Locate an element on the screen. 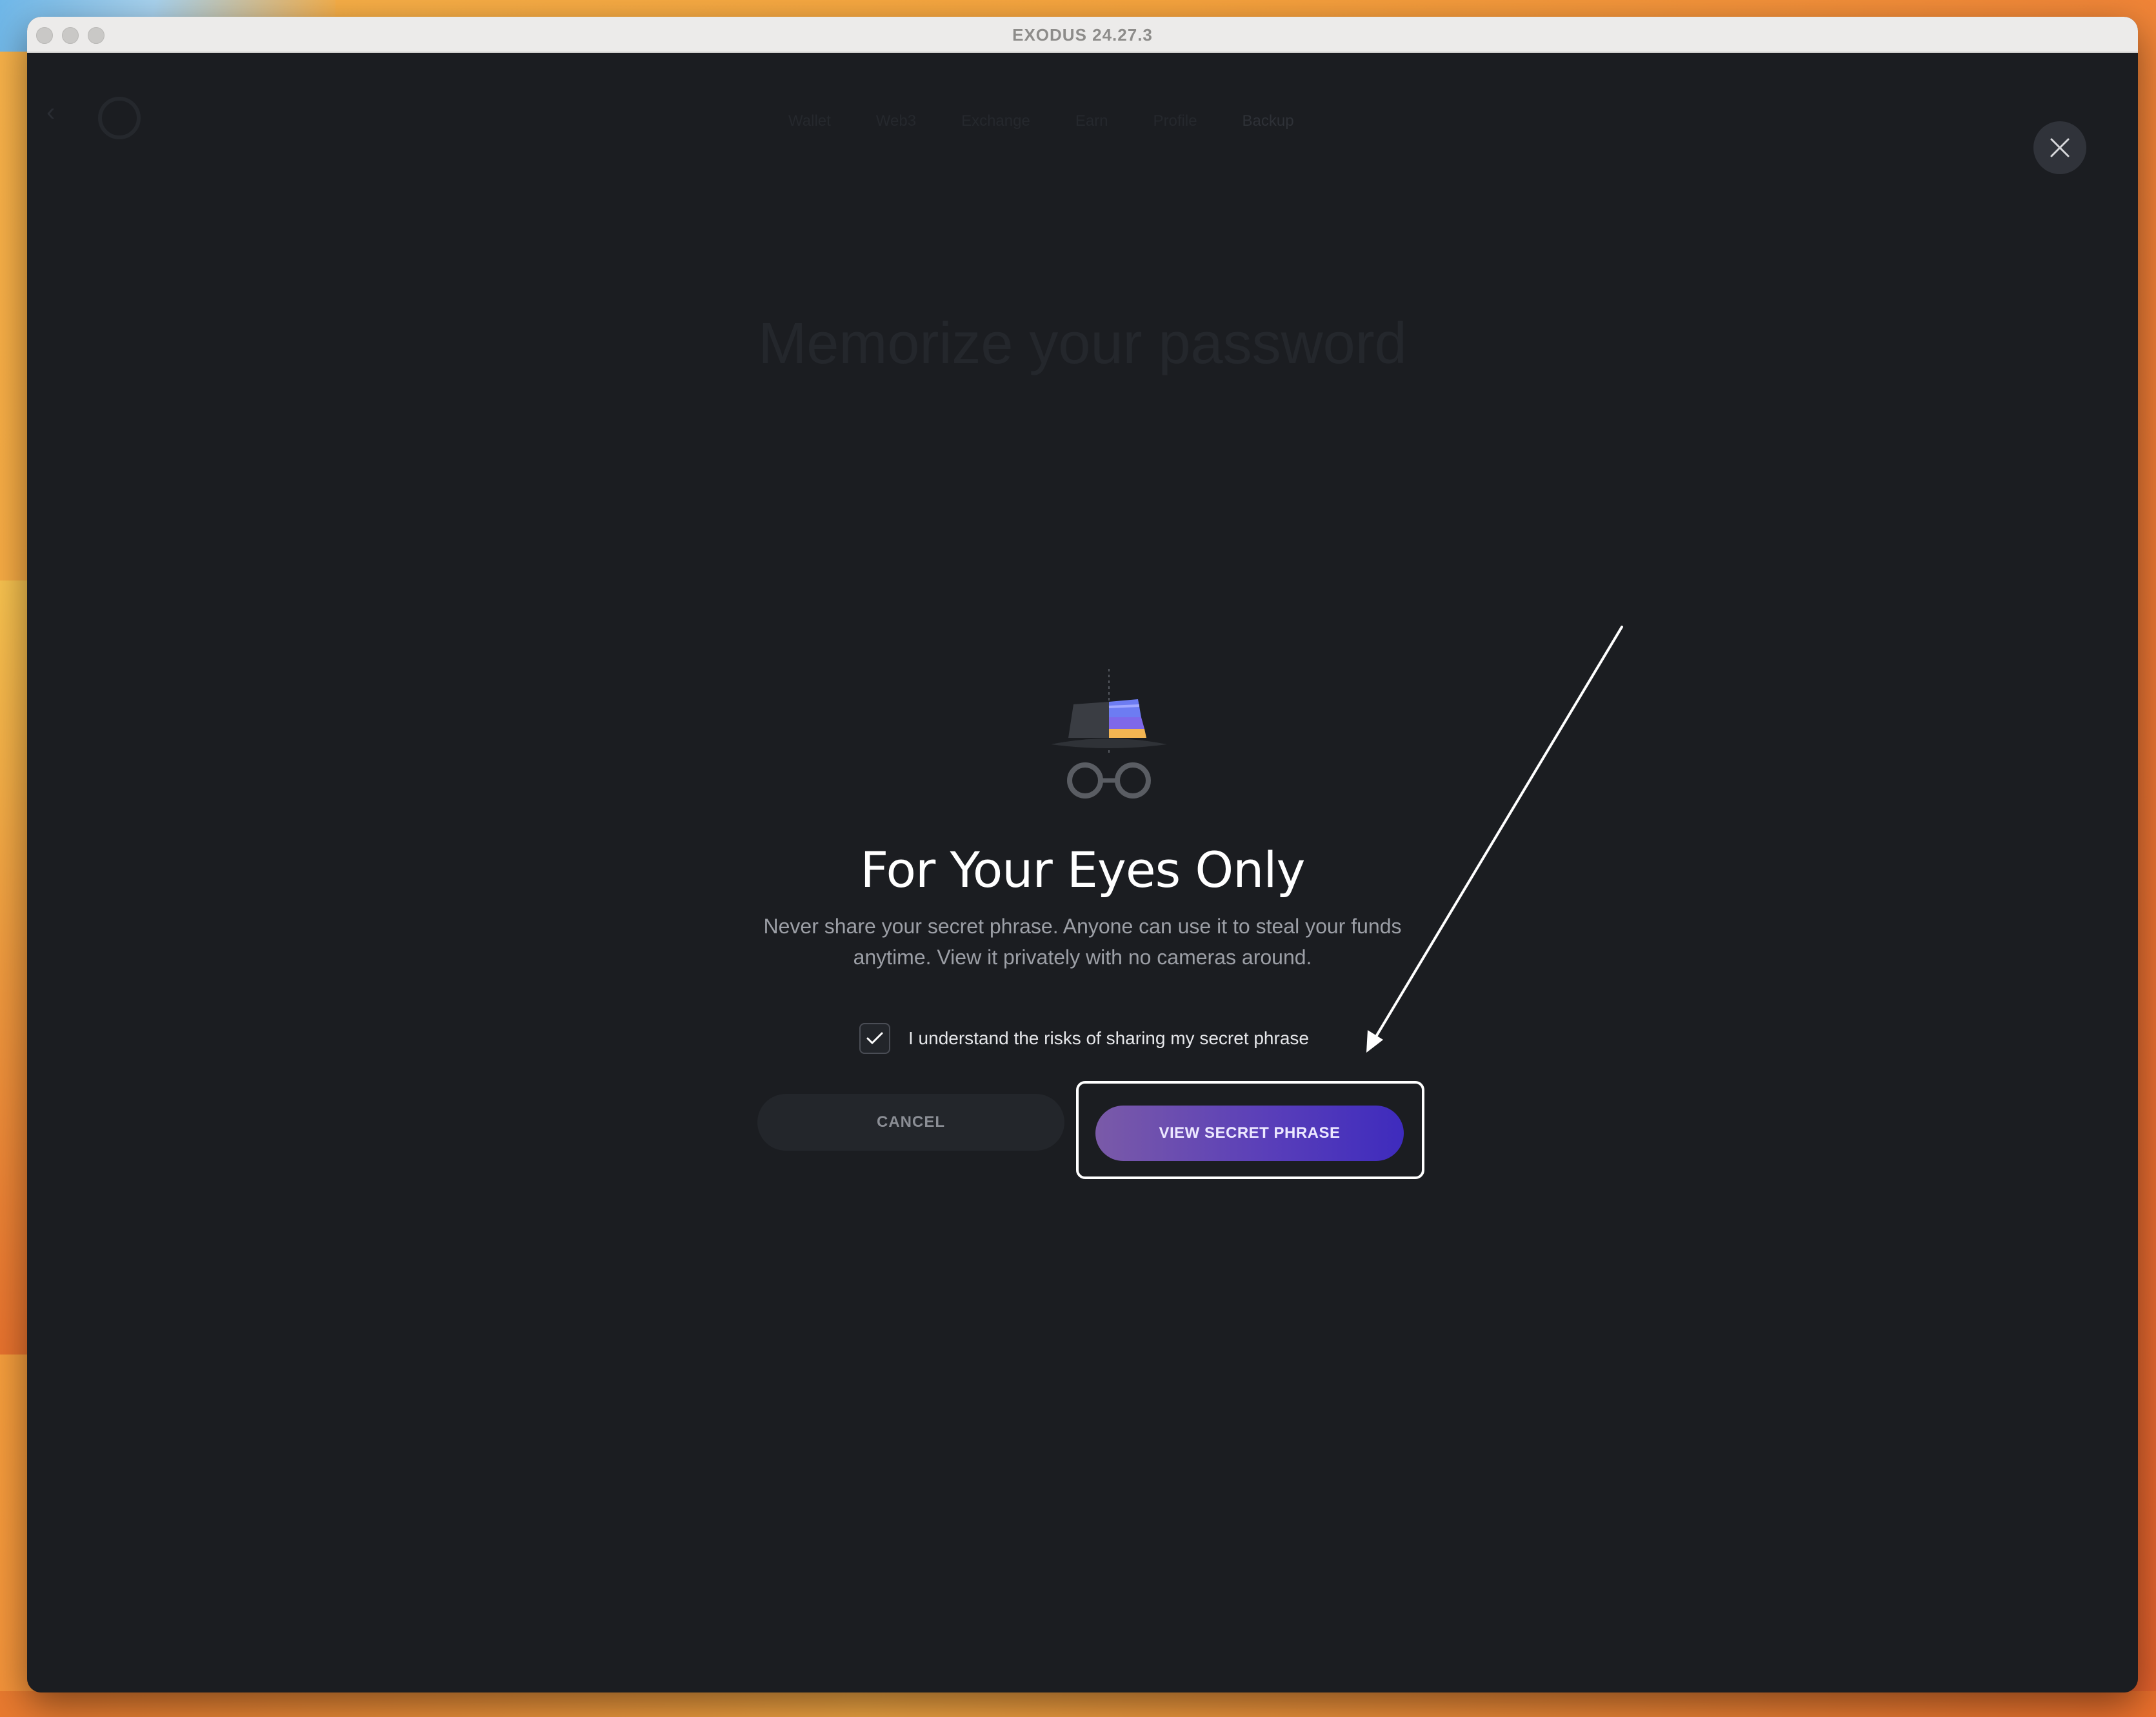  nav-item-wallet: Wallet is located at coordinates (810, 121).